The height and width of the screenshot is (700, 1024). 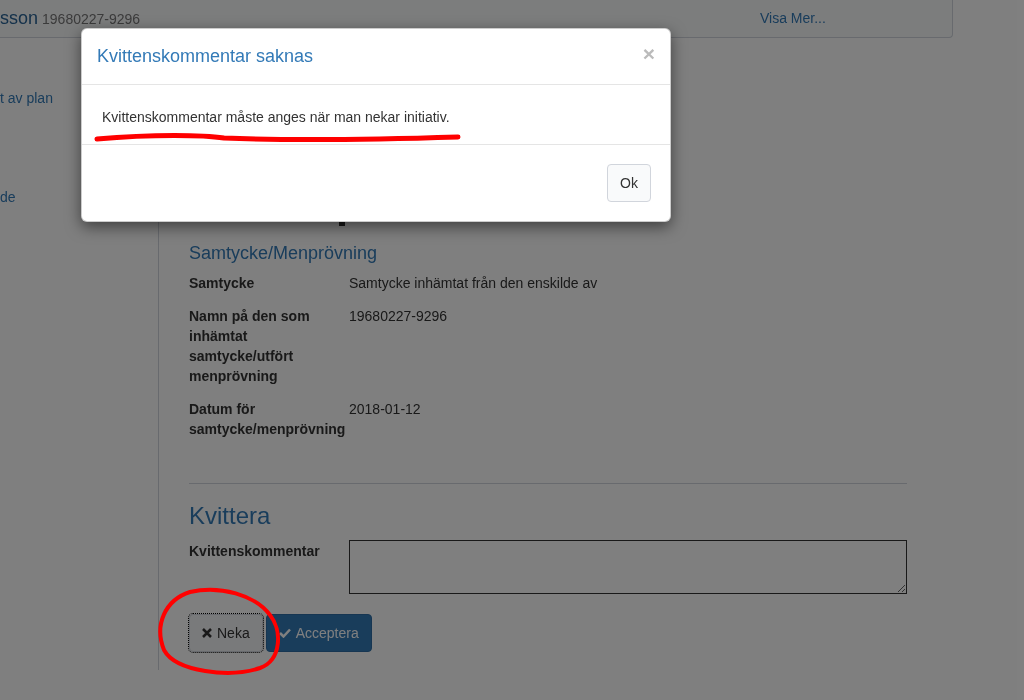 I want to click on check-icon, so click(x=284, y=633).